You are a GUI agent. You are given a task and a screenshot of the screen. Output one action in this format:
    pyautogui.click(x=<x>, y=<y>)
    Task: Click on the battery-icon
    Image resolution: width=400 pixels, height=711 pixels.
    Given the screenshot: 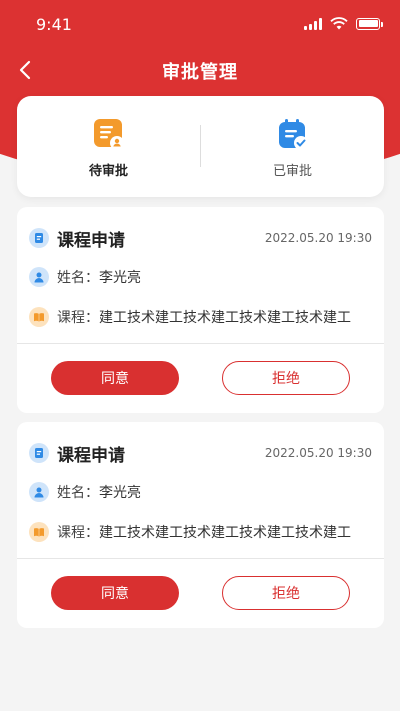 What is the action you would take?
    pyautogui.click(x=369, y=23)
    